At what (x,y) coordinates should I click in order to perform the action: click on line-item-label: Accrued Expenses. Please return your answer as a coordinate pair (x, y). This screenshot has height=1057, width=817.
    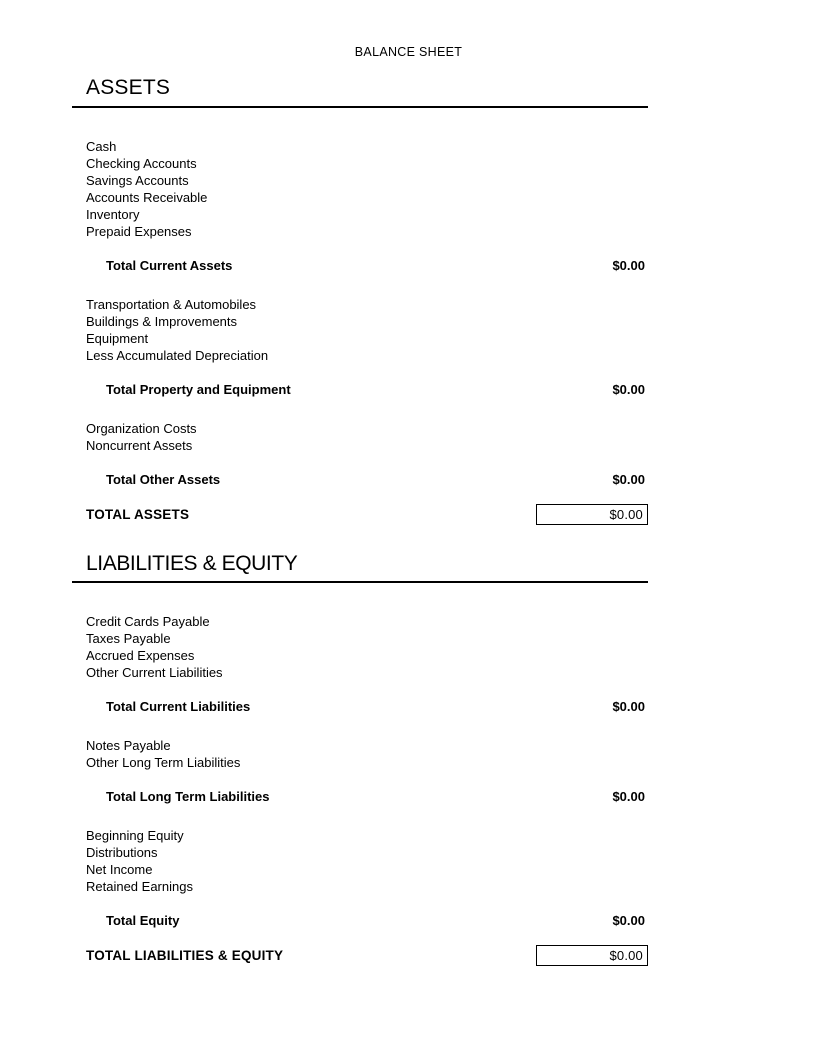
    Looking at the image, I should click on (140, 656).